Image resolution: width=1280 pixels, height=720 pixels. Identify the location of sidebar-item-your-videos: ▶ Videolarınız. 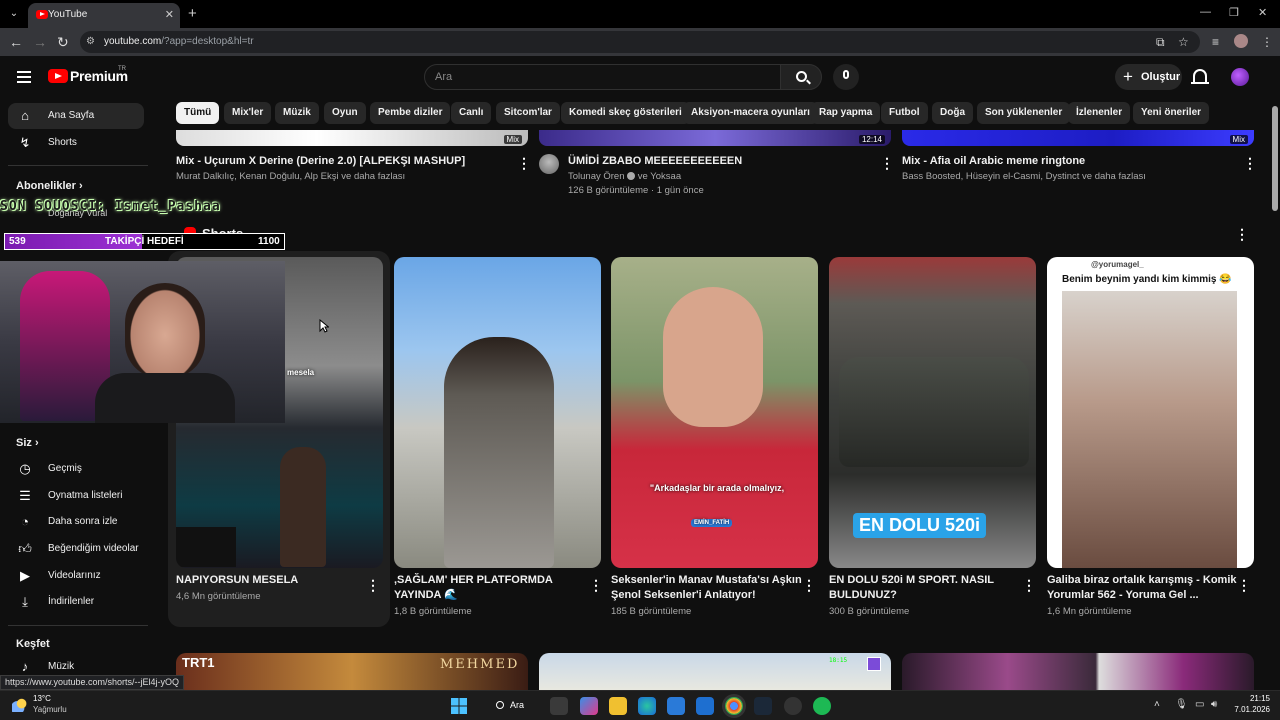
(76, 576).